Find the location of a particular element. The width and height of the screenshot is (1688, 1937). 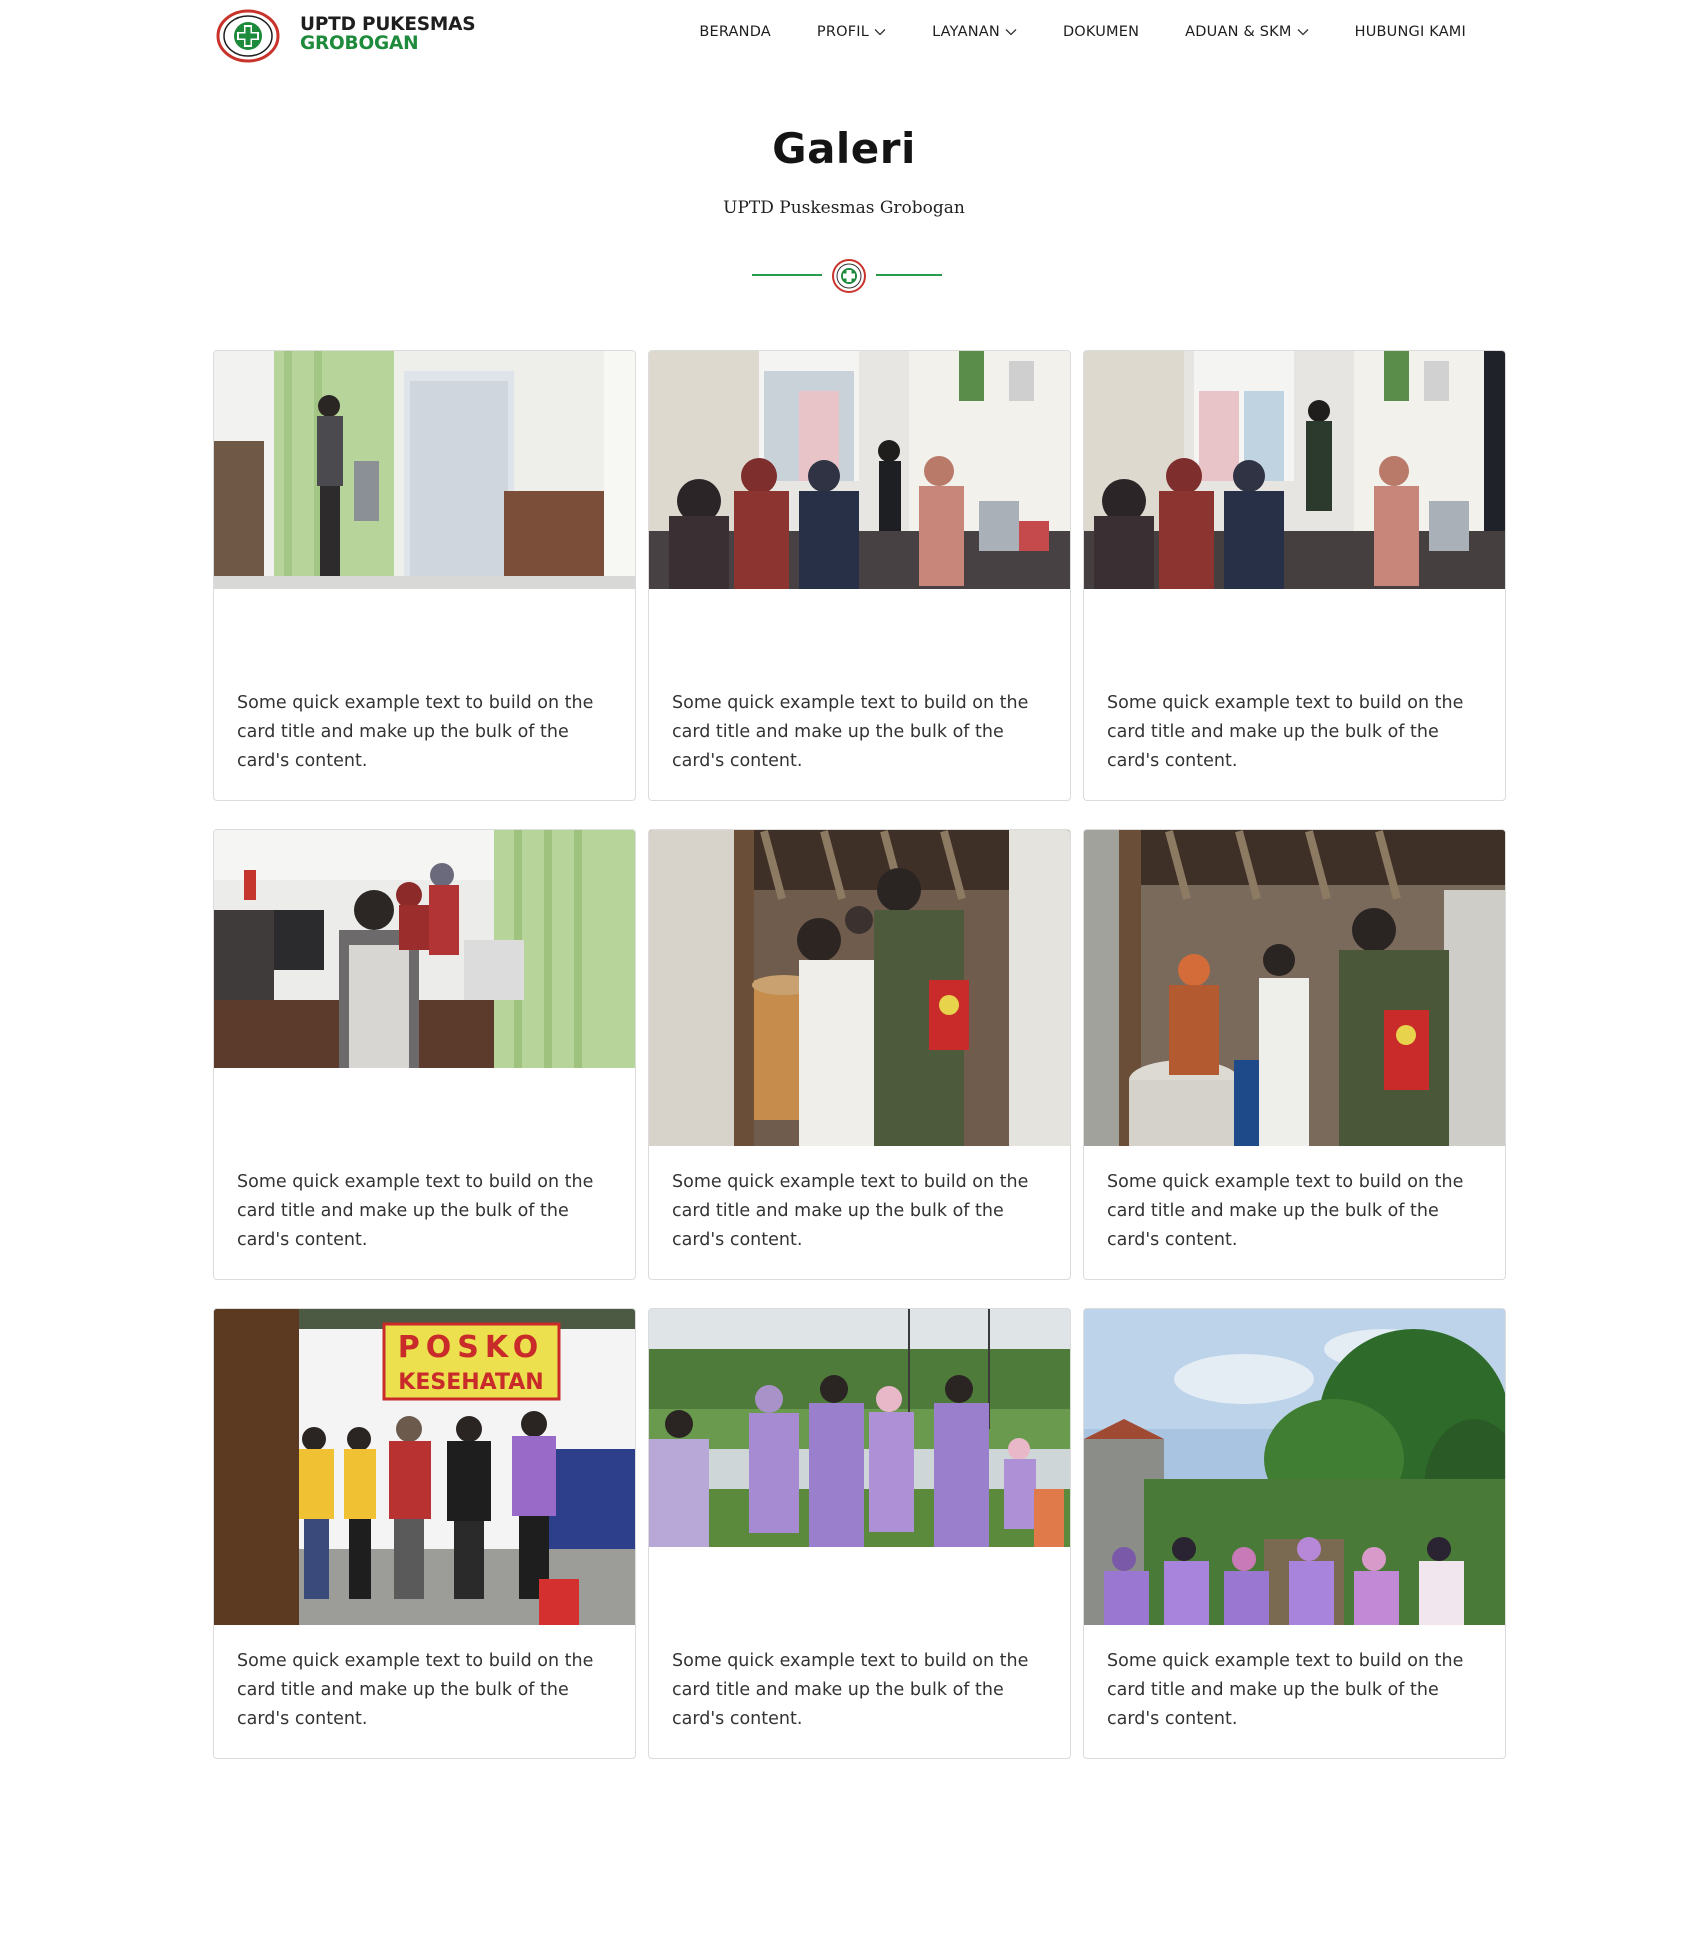

registration-desk-photo is located at coordinates (424, 949).